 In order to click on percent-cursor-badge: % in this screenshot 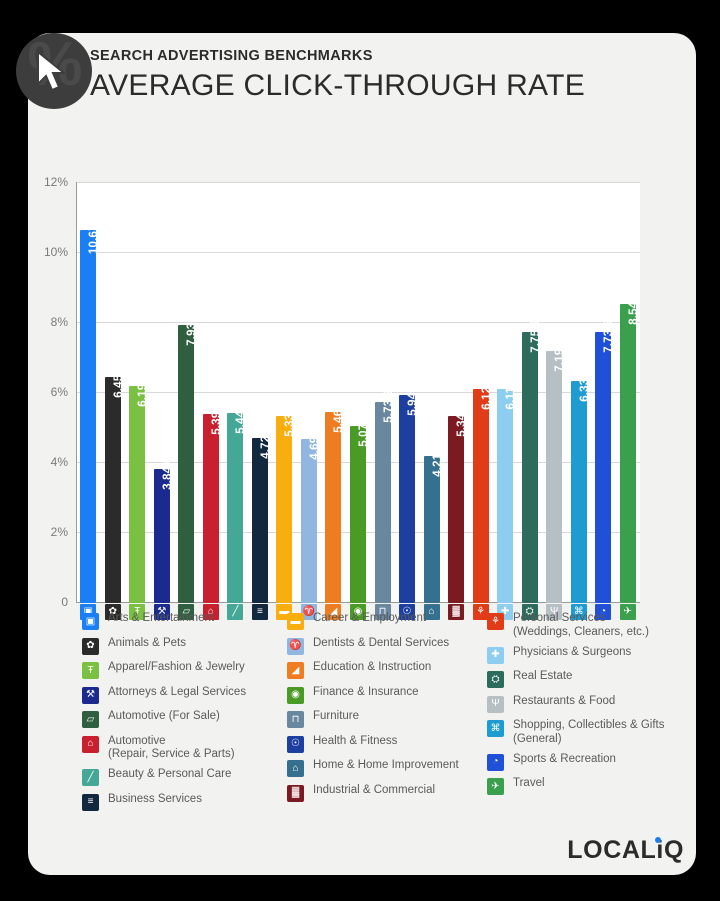, I will do `click(54, 71)`.